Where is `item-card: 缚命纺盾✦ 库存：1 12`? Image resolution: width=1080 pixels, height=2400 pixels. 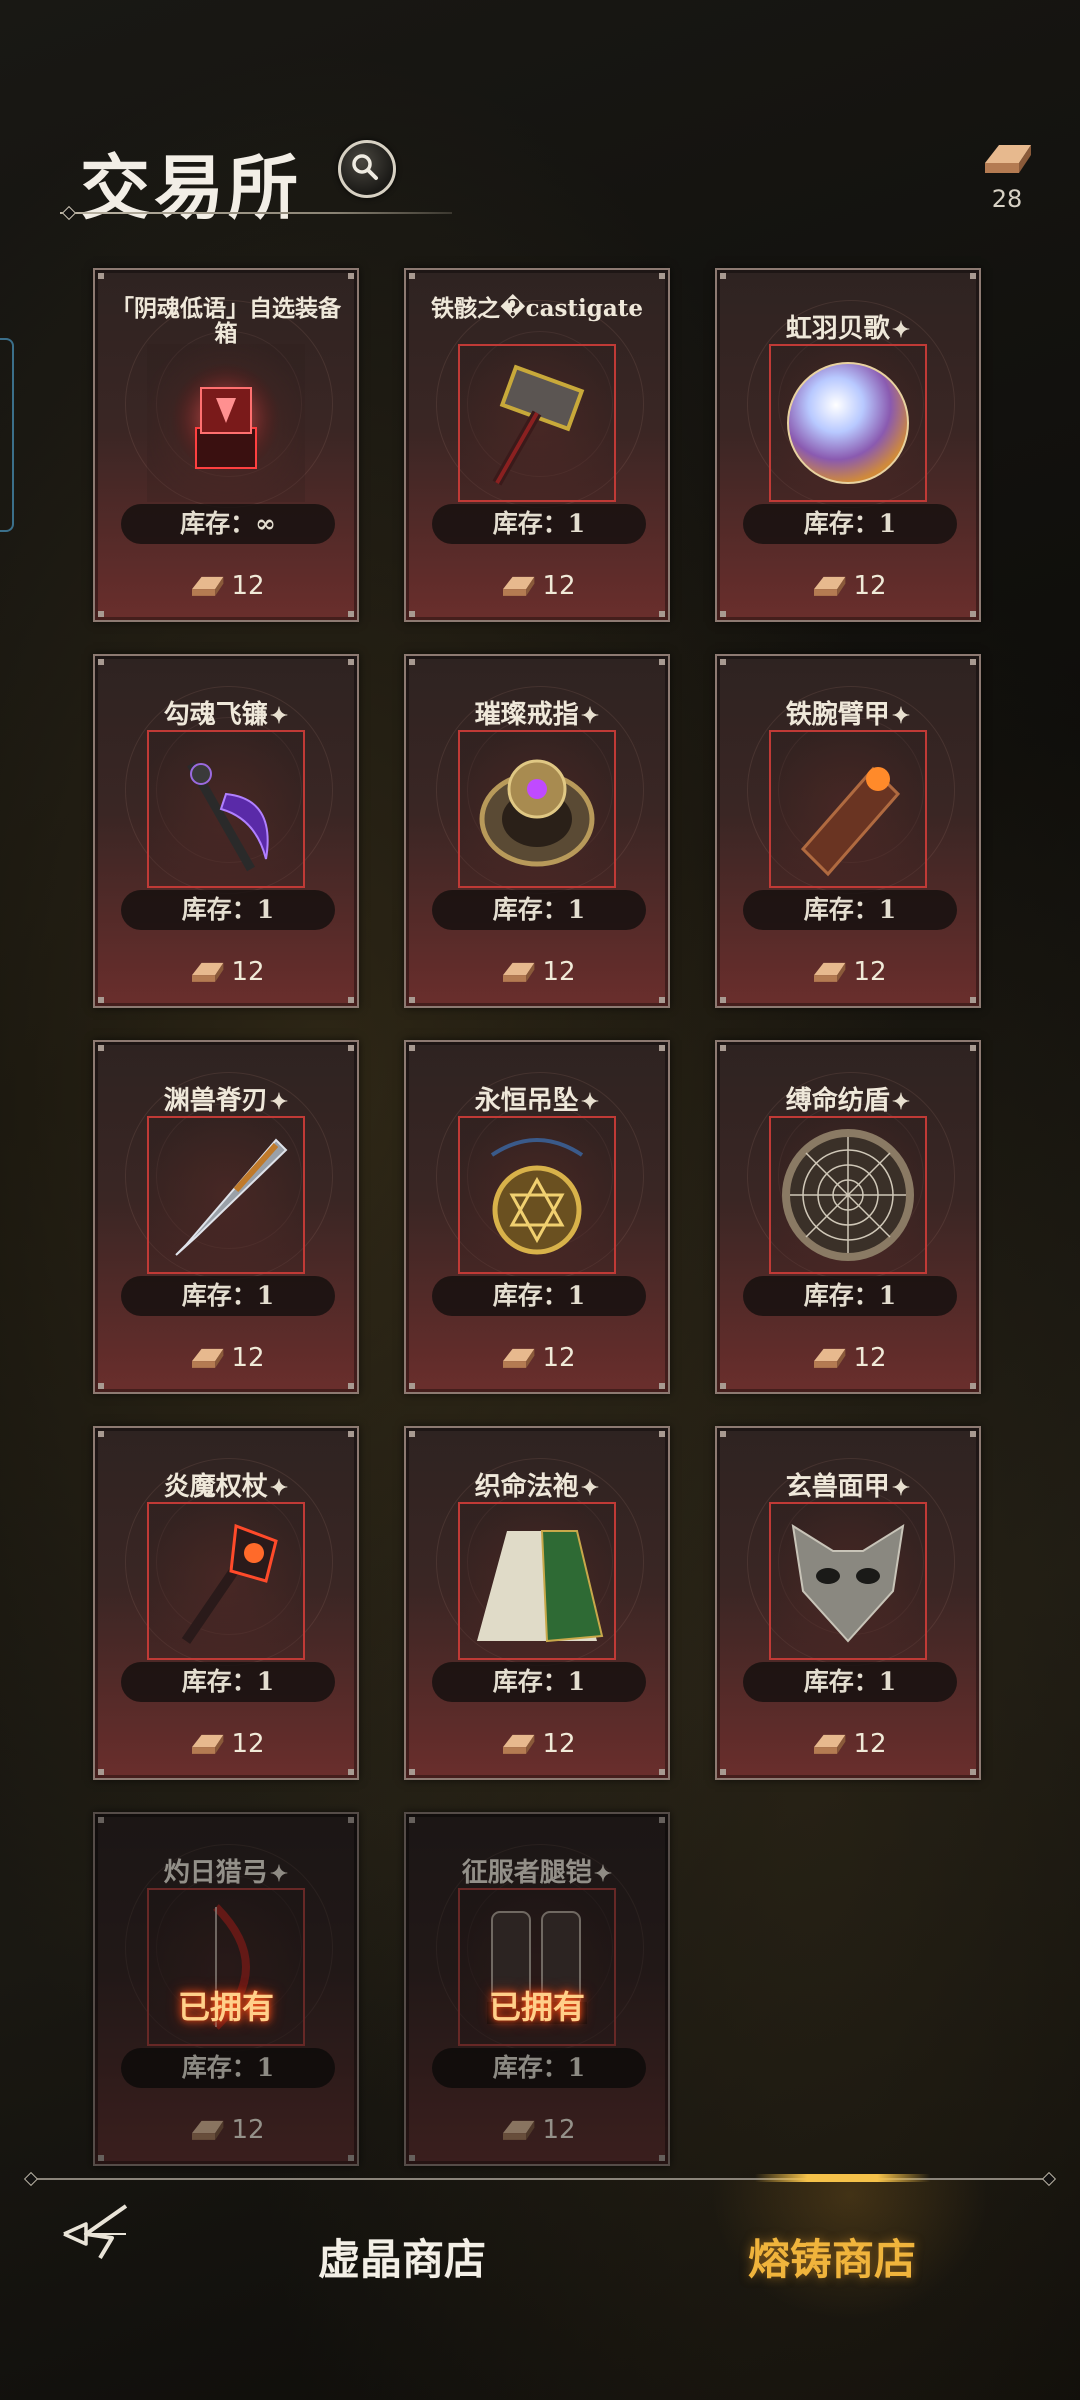 item-card: 缚命纺盾✦ 库存：1 12 is located at coordinates (848, 1217).